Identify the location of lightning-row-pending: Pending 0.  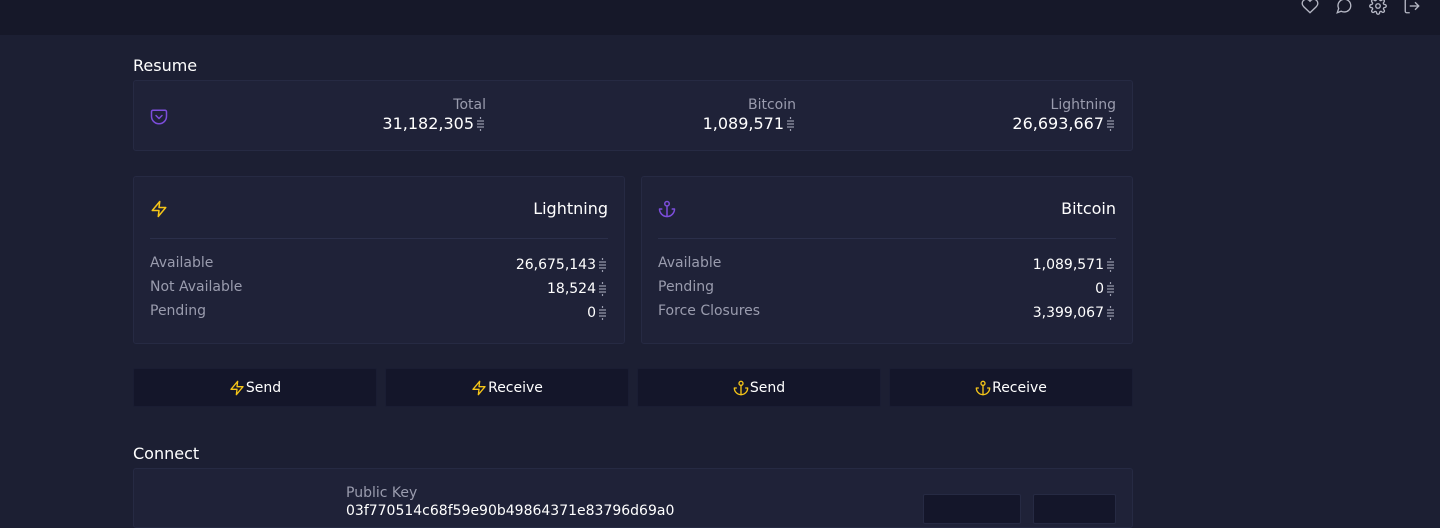
(379, 315).